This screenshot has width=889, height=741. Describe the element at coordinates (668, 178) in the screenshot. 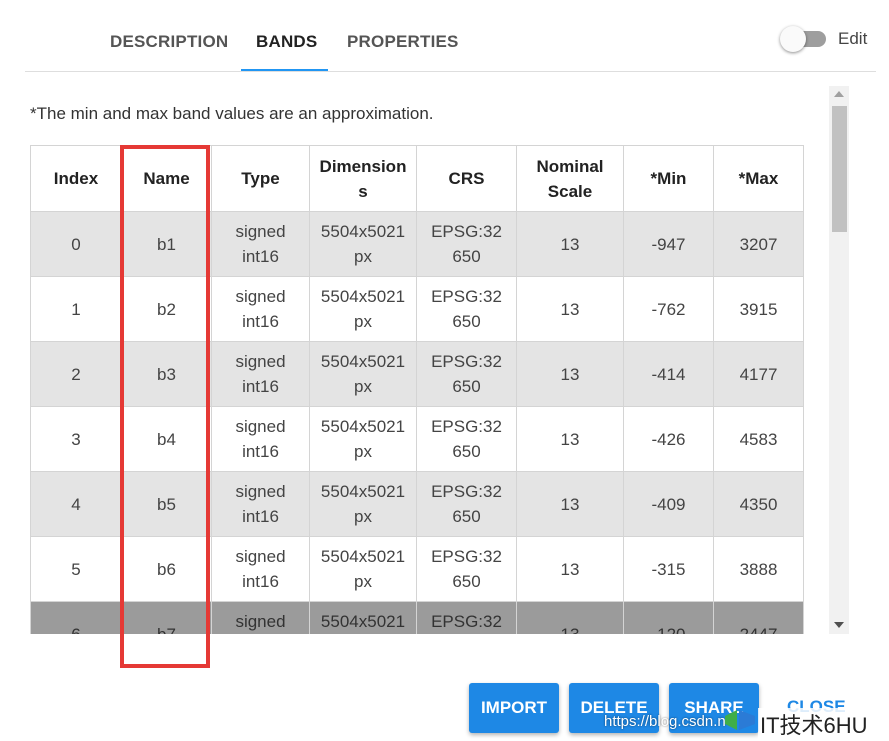

I see `header-min: *Min` at that location.